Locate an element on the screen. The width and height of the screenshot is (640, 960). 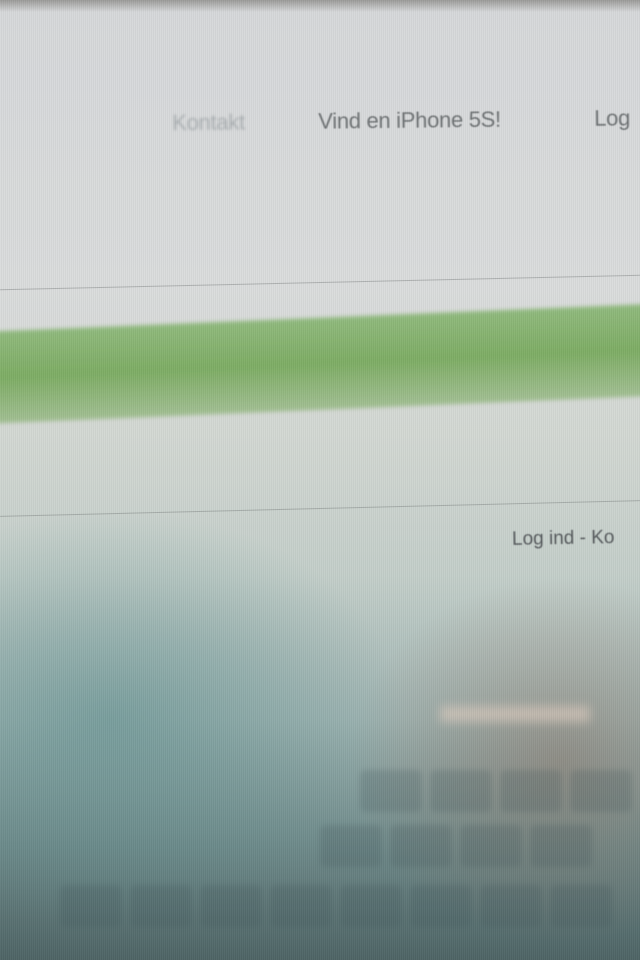
login-link: Log ind - Ko is located at coordinates (563, 539).